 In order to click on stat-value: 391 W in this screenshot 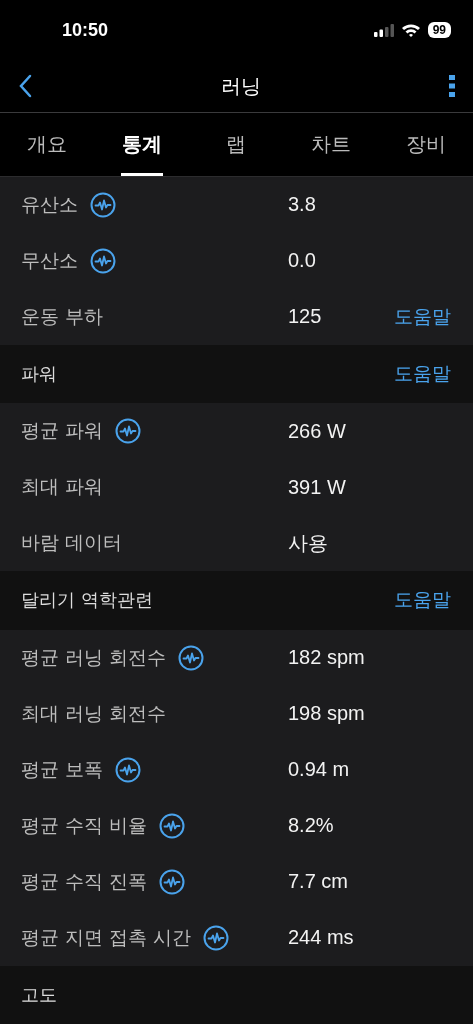, I will do `click(317, 487)`.